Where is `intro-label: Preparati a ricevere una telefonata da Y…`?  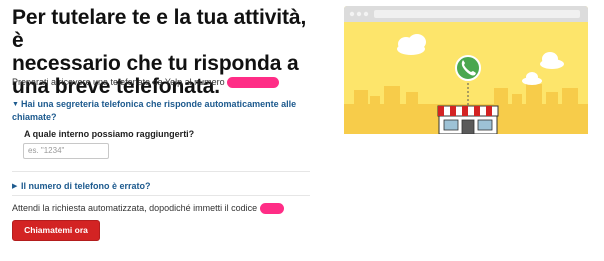 intro-label: Preparati a ricevere una telefonata da Y… is located at coordinates (118, 82).